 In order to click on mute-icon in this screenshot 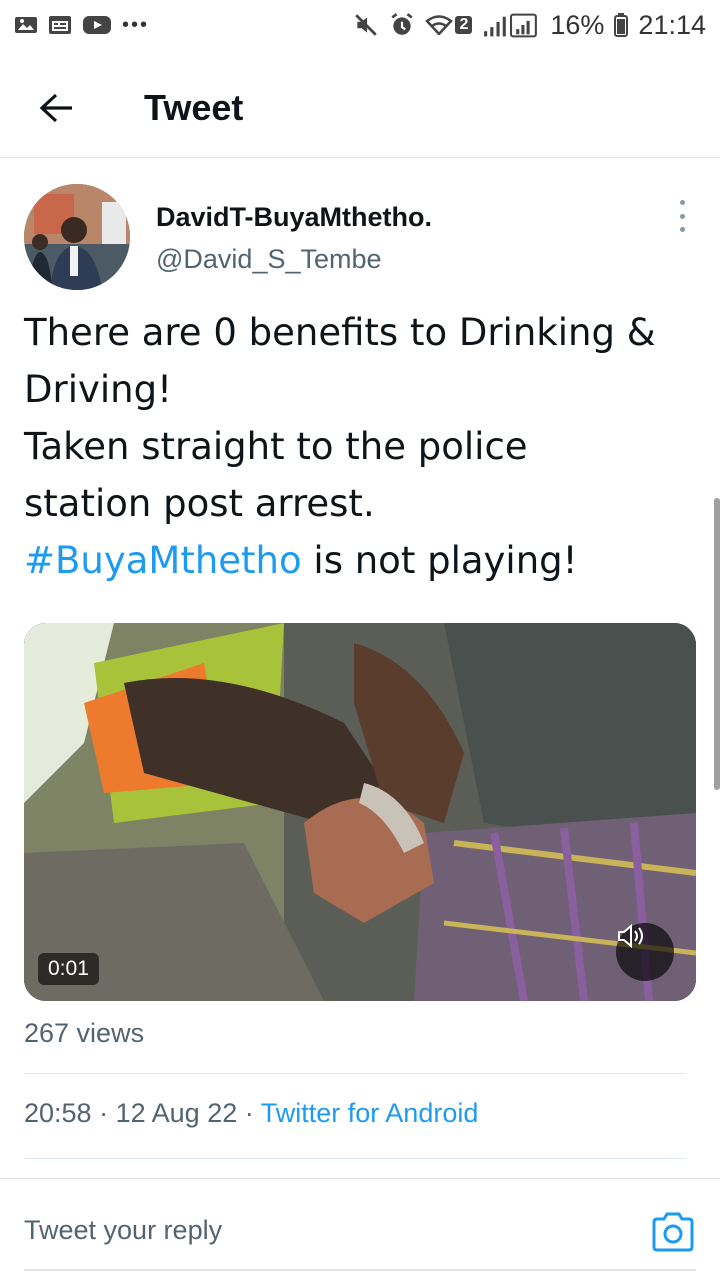, I will do `click(366, 25)`.